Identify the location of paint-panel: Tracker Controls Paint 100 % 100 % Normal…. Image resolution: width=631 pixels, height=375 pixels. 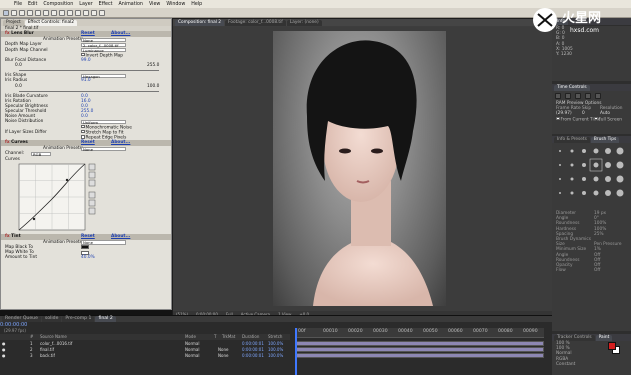
(591, 354).